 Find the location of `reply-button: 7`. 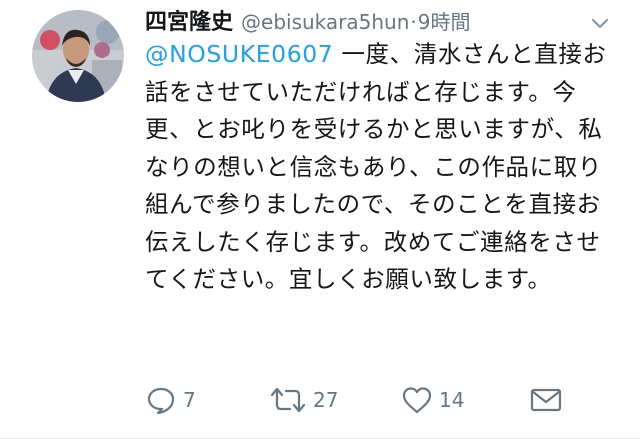

reply-button: 7 is located at coordinates (170, 400).